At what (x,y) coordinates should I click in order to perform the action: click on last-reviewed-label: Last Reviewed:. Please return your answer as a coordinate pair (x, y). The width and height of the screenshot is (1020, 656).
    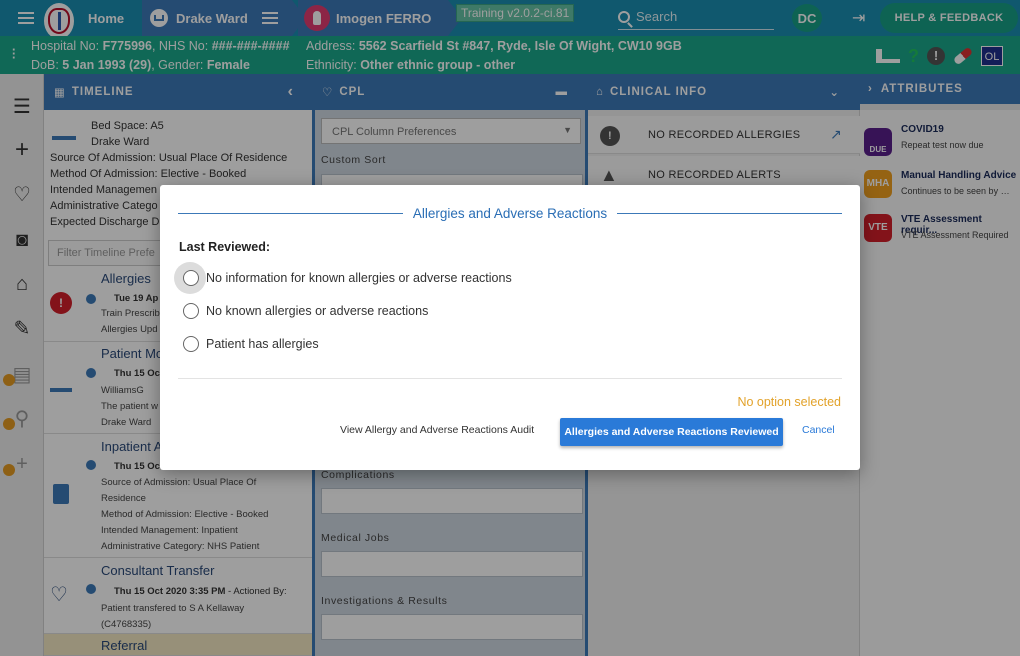
    Looking at the image, I should click on (225, 247).